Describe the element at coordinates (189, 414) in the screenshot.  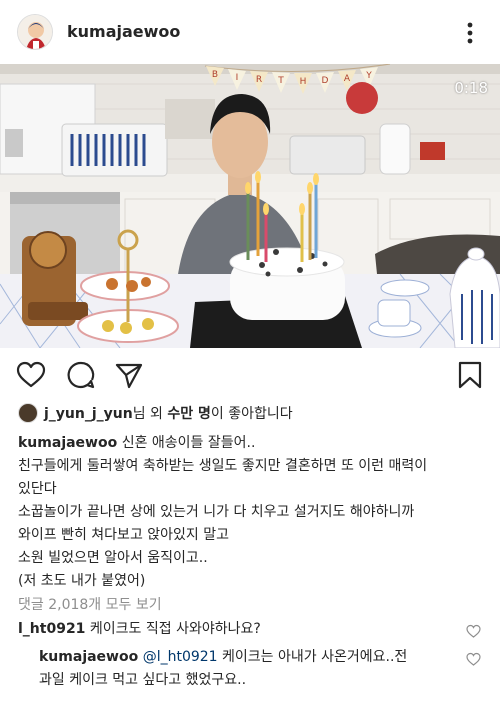
I see `likes-count: 수만 명` at that location.